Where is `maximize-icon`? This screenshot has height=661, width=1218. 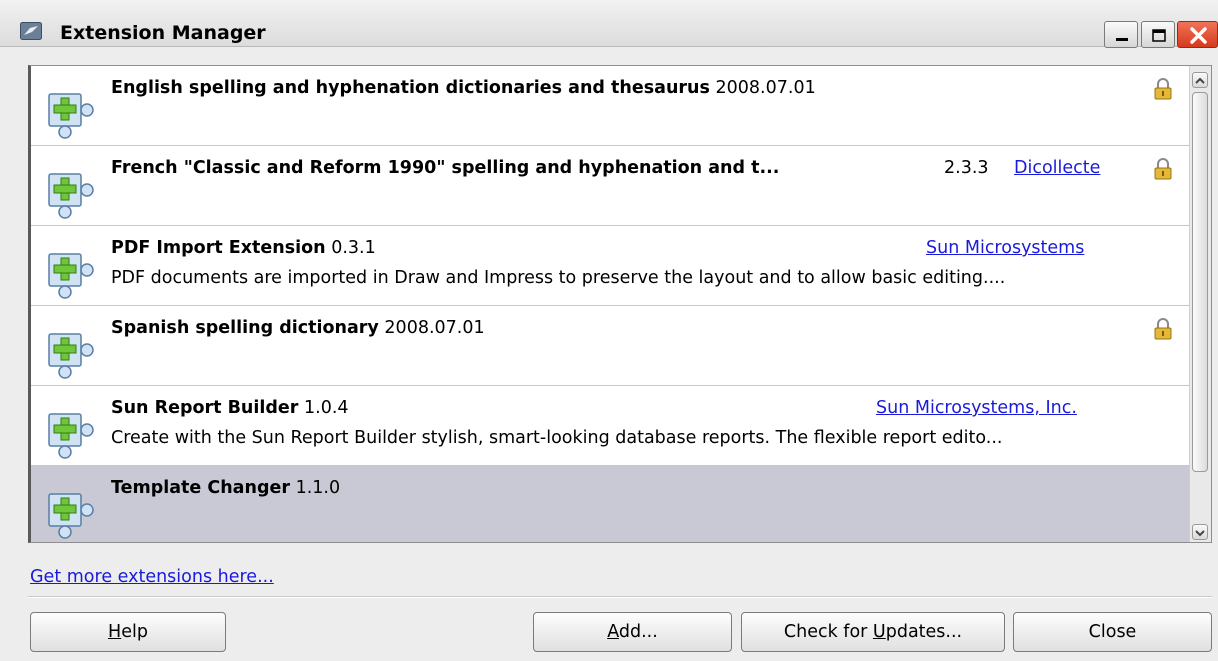
maximize-icon is located at coordinates (1159, 35).